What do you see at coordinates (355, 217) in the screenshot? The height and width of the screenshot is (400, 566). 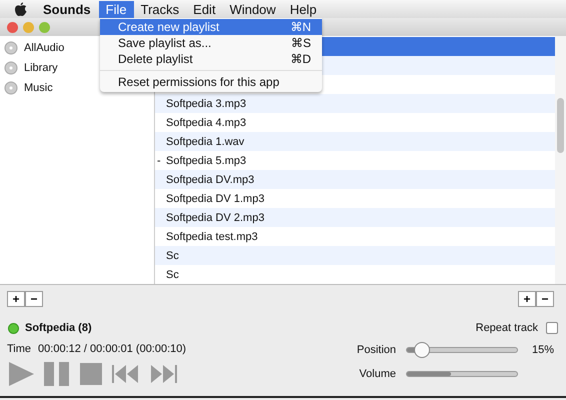 I see `list-row: Softpedia DV 2.mp3` at bounding box center [355, 217].